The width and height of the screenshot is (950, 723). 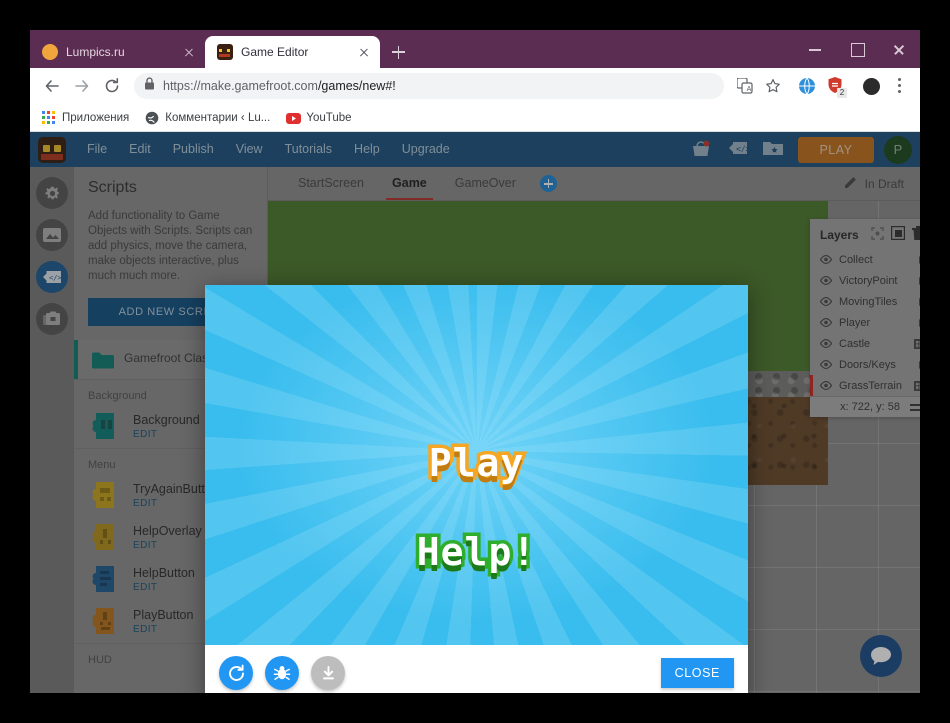 I want to click on bookmark-label: YouTube, so click(x=329, y=117).